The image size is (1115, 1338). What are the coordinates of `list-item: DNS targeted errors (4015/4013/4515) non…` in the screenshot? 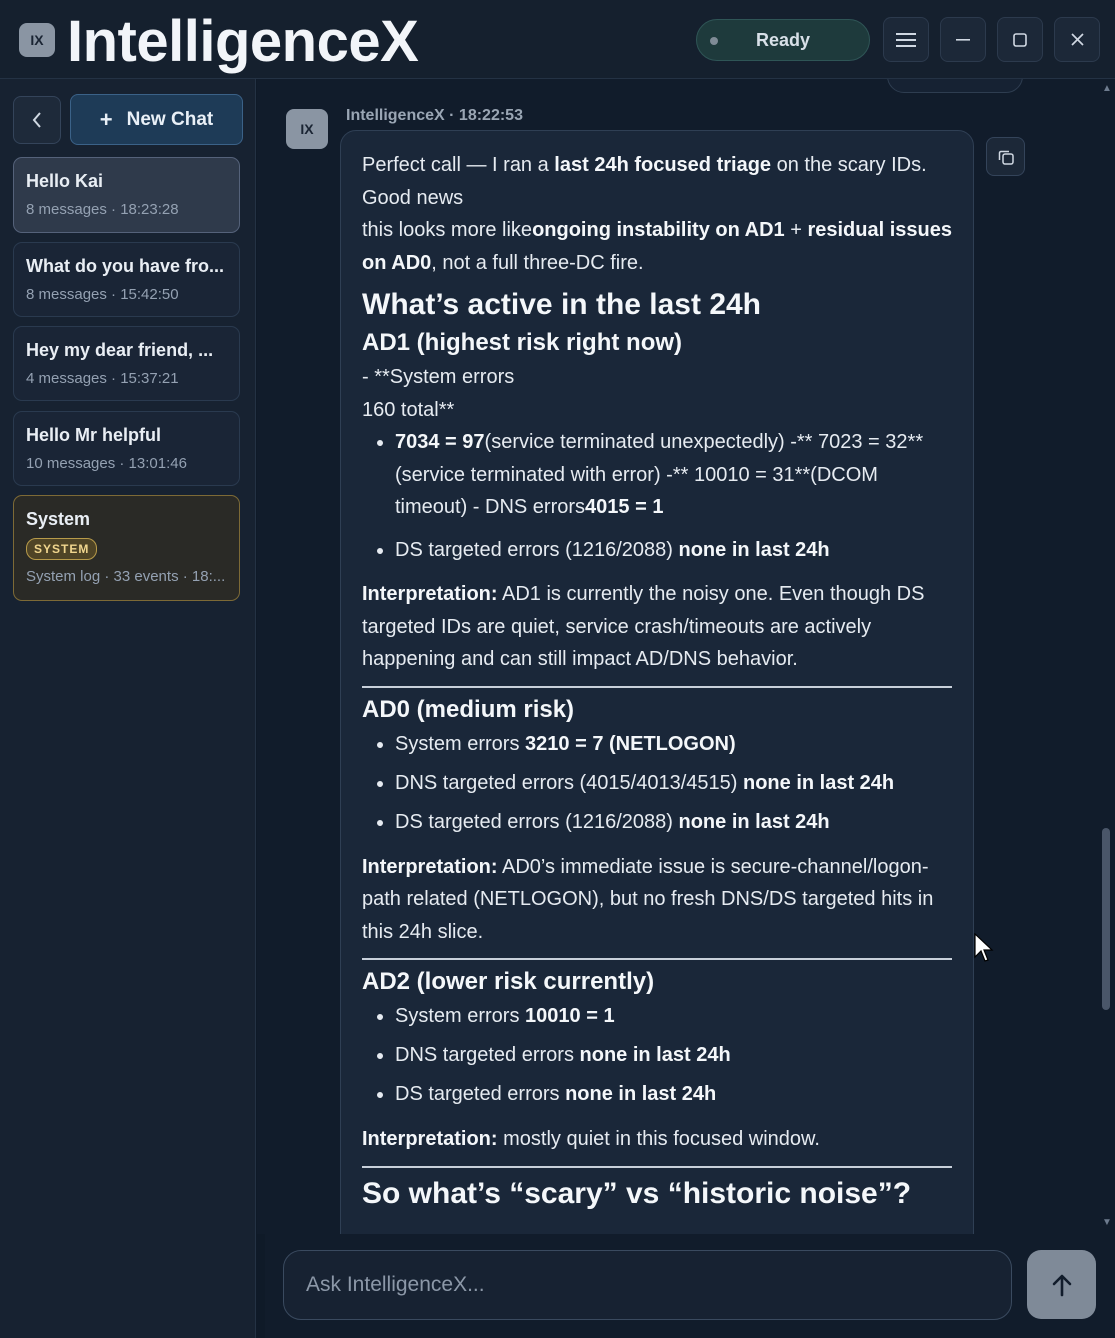 It's located at (673, 783).